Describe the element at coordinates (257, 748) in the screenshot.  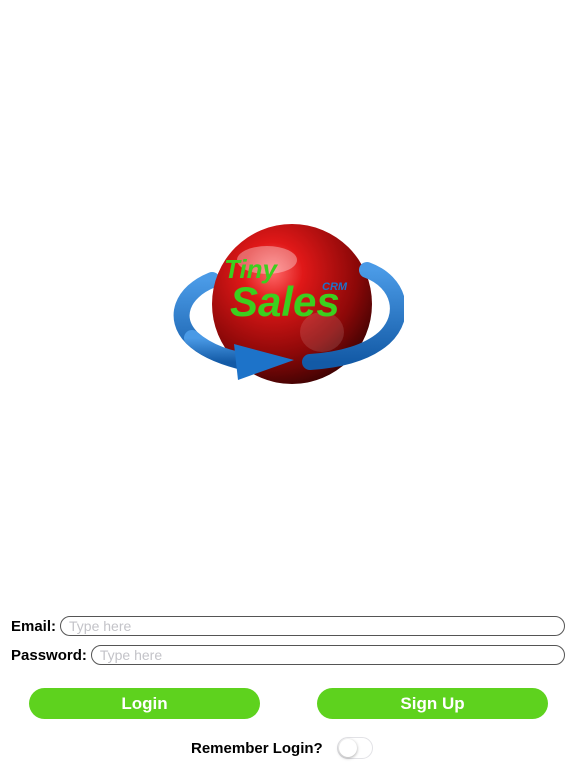
I see `remember-login-label: Remember Login?` at that location.